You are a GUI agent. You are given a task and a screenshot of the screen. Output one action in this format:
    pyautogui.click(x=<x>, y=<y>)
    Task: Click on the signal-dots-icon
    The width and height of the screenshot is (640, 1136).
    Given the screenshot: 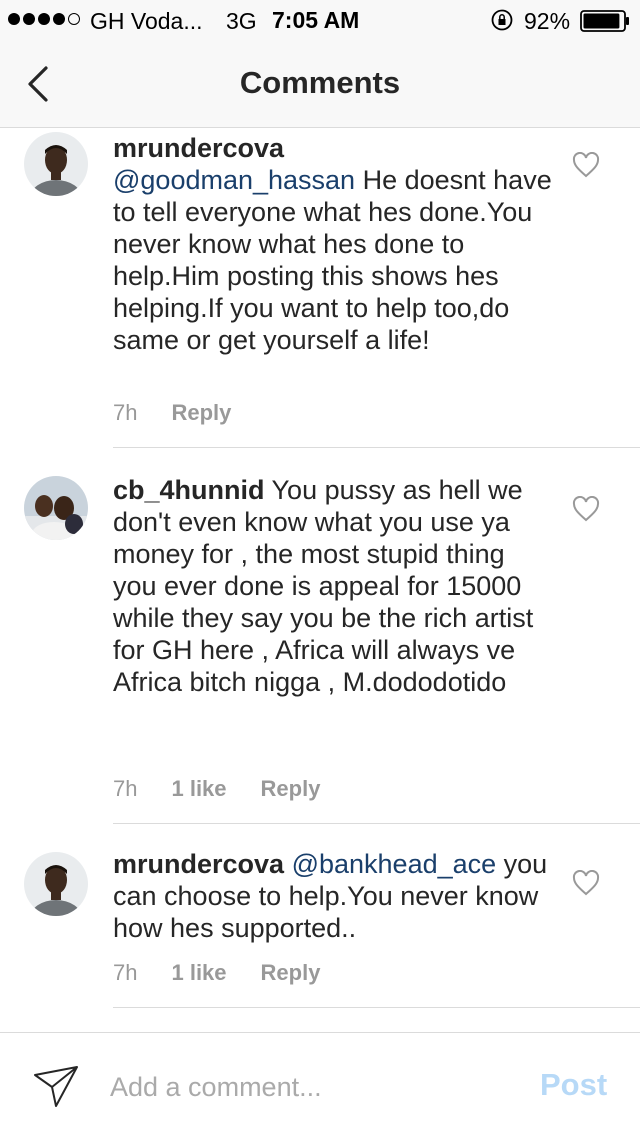 What is the action you would take?
    pyautogui.click(x=44, y=19)
    